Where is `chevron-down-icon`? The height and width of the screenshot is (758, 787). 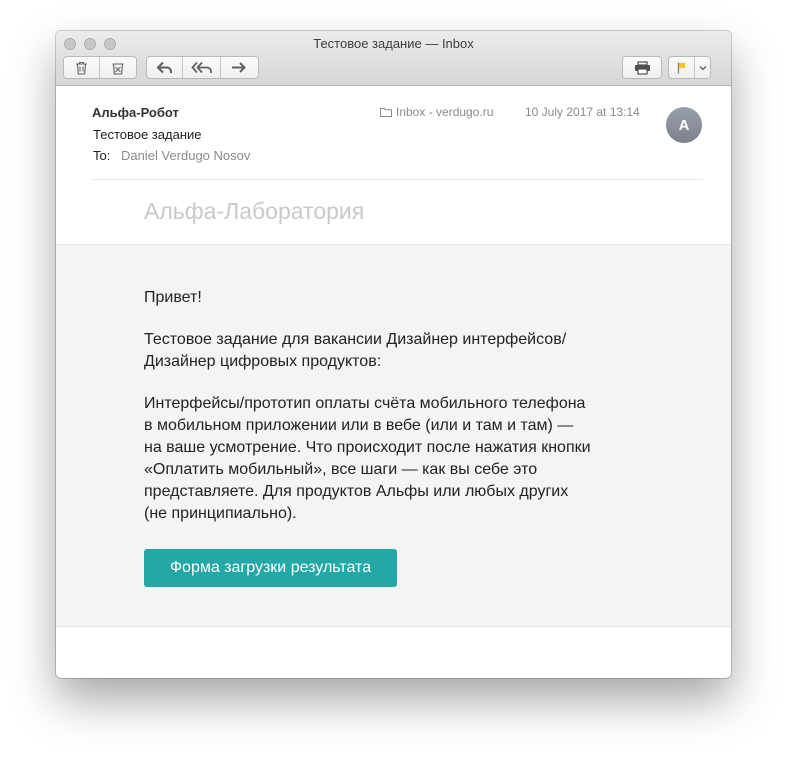 chevron-down-icon is located at coordinates (703, 68).